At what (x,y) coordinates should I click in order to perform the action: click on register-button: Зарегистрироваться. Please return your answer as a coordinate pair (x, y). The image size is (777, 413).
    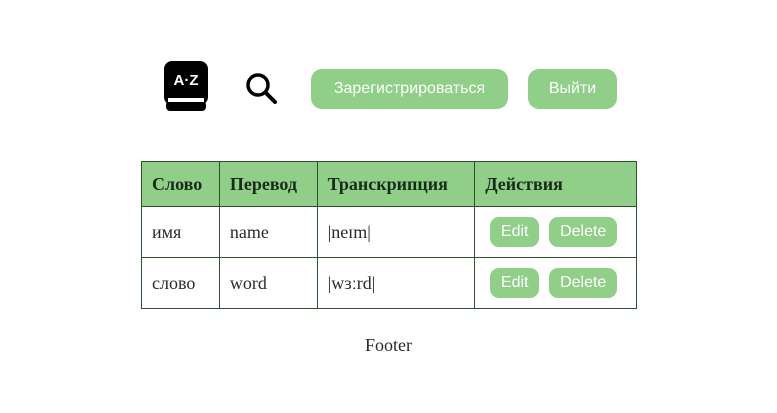
    Looking at the image, I should click on (409, 89).